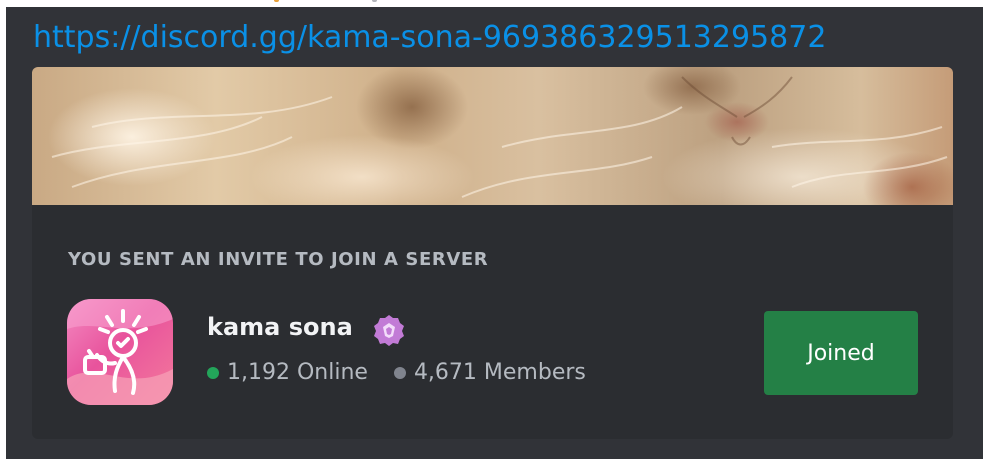  What do you see at coordinates (389, 330) in the screenshot?
I see `verified-badge-icon` at bounding box center [389, 330].